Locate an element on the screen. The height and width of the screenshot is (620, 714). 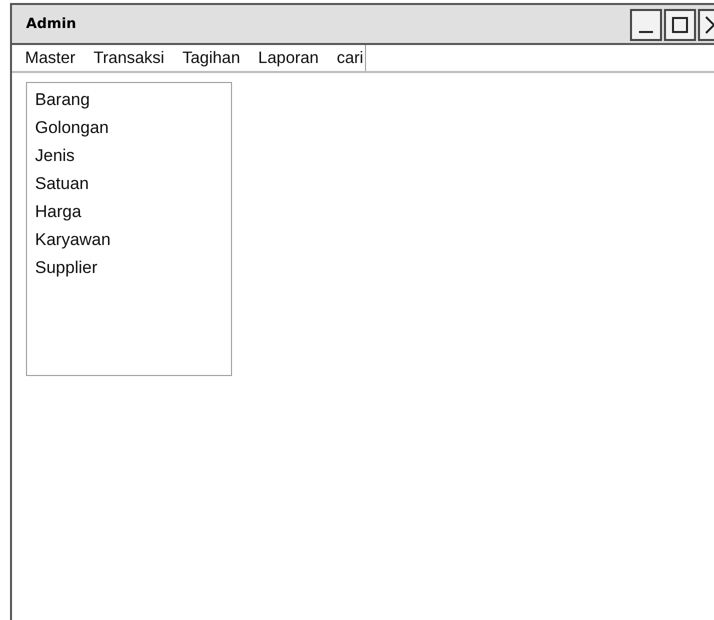
list-item: Karyawan is located at coordinates (73, 240).